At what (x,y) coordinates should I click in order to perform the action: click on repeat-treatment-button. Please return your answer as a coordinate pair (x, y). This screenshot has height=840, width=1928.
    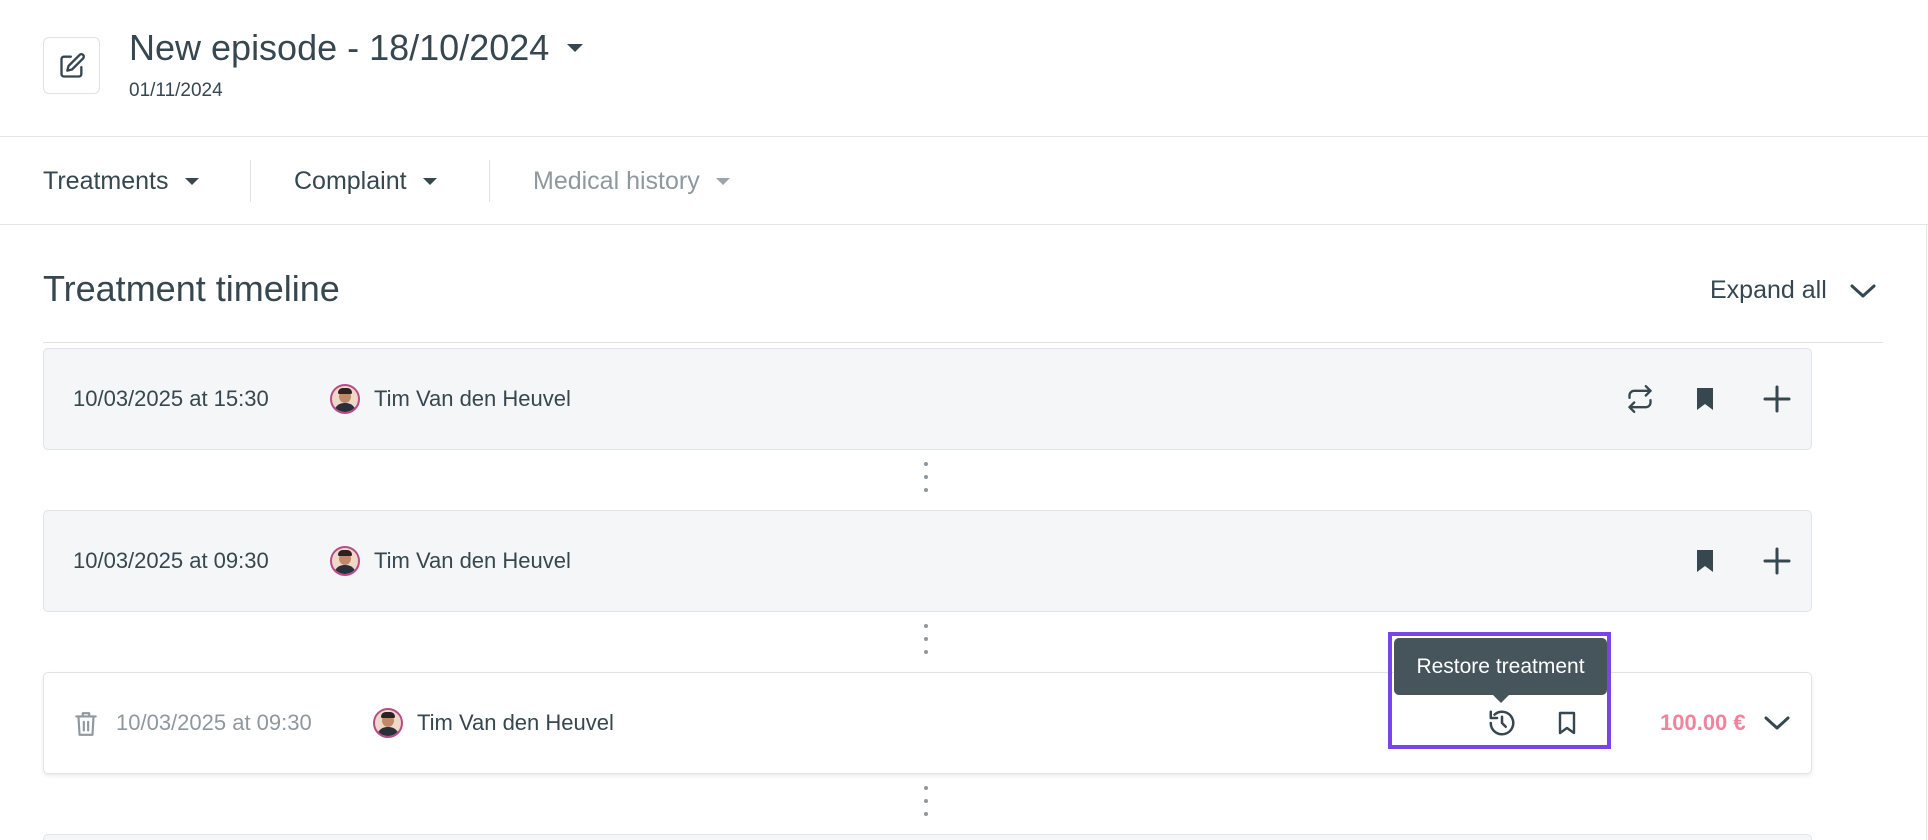
    Looking at the image, I should click on (1640, 399).